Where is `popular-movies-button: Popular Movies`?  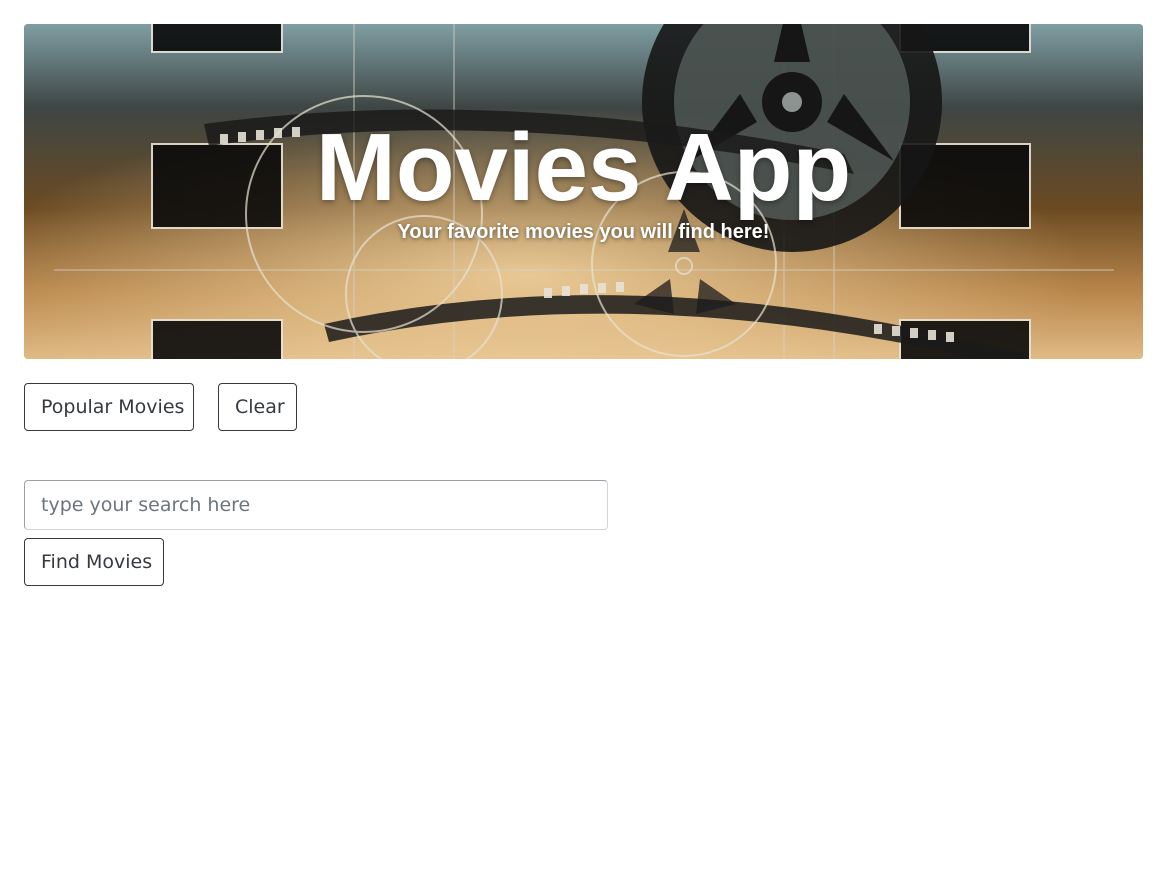
popular-movies-button: Popular Movies is located at coordinates (109, 407).